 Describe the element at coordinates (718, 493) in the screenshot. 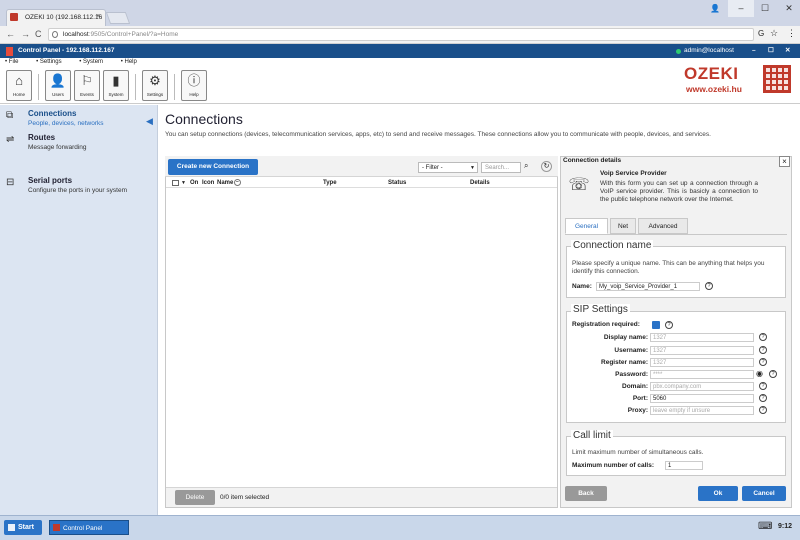

I see `ok-button: Ok` at that location.